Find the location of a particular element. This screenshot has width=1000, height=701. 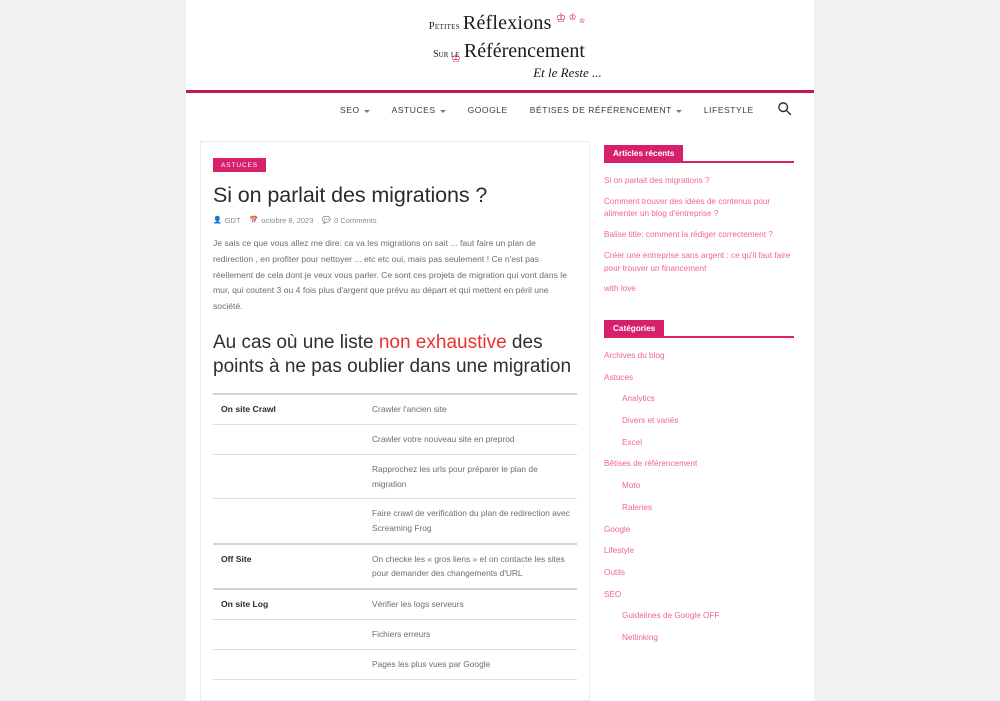

search-icon is located at coordinates (785, 109).